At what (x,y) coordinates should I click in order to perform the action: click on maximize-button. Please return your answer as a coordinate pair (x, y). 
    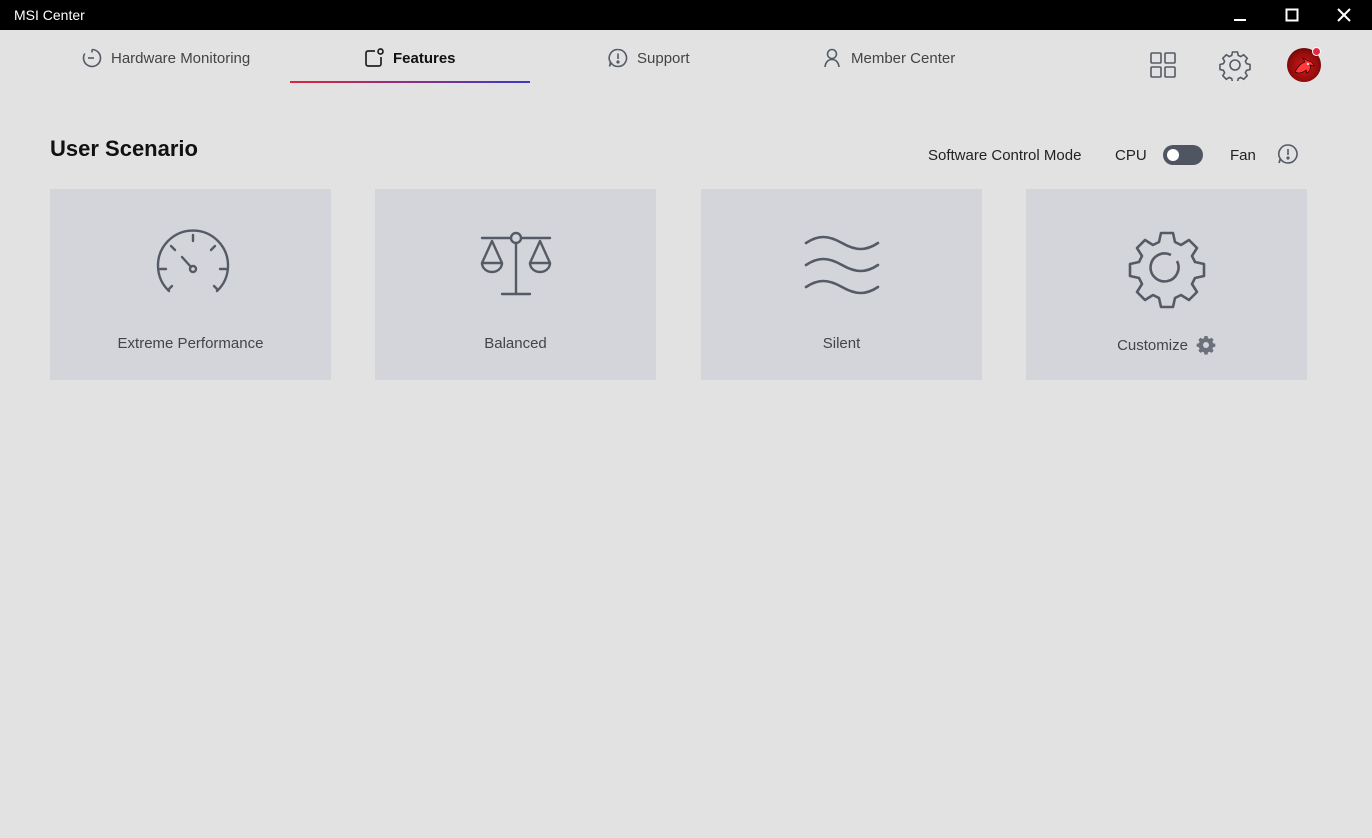
    Looking at the image, I should click on (1292, 15).